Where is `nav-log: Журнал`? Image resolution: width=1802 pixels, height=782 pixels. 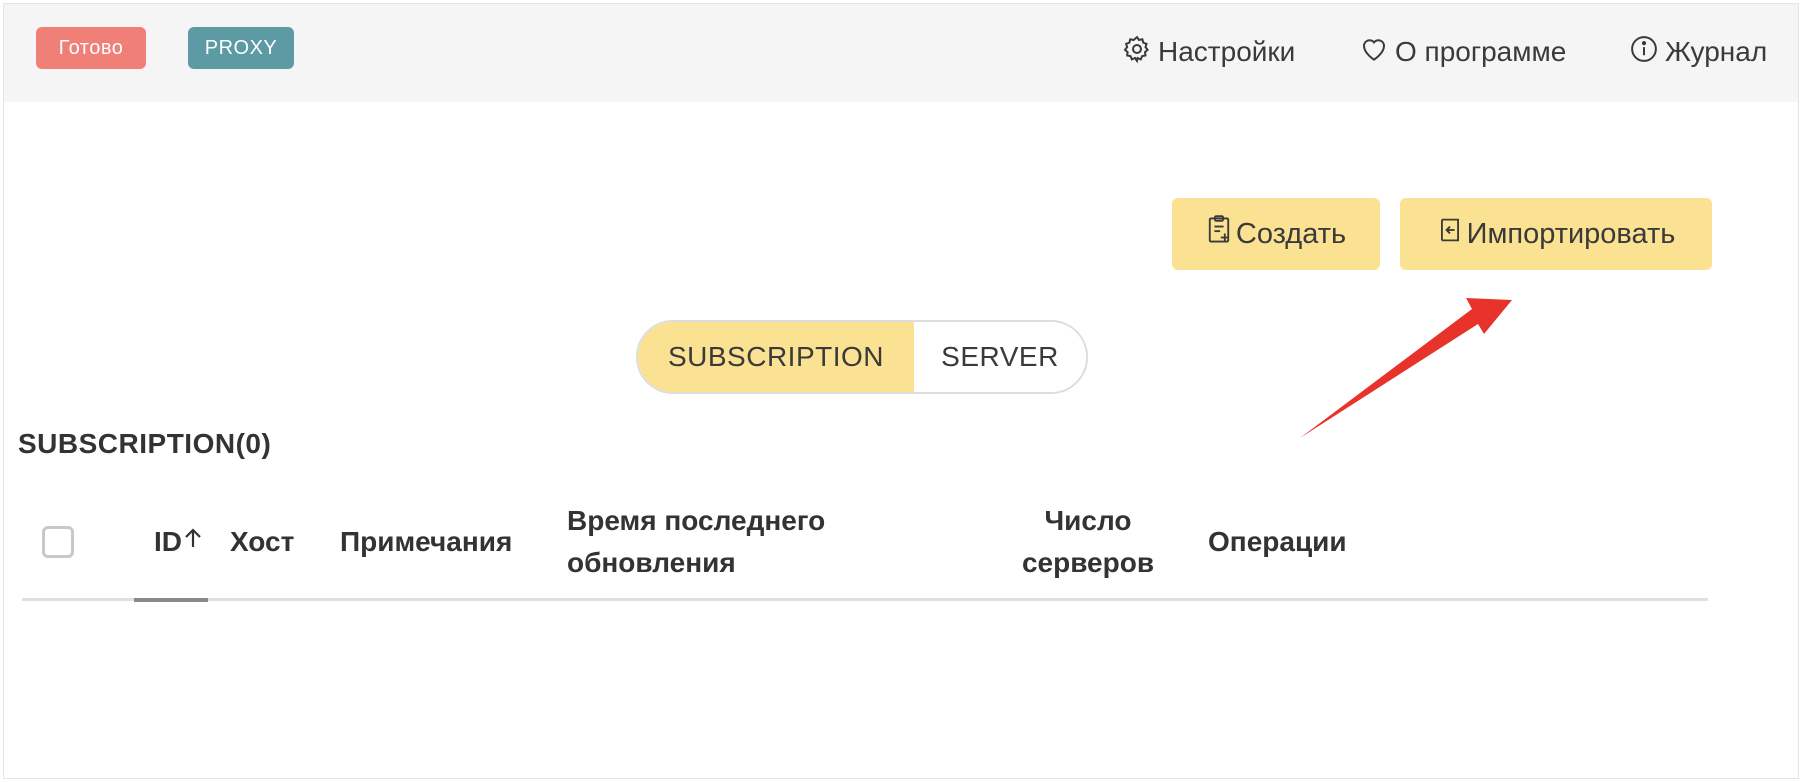
nav-log: Журнал is located at coordinates (1698, 52).